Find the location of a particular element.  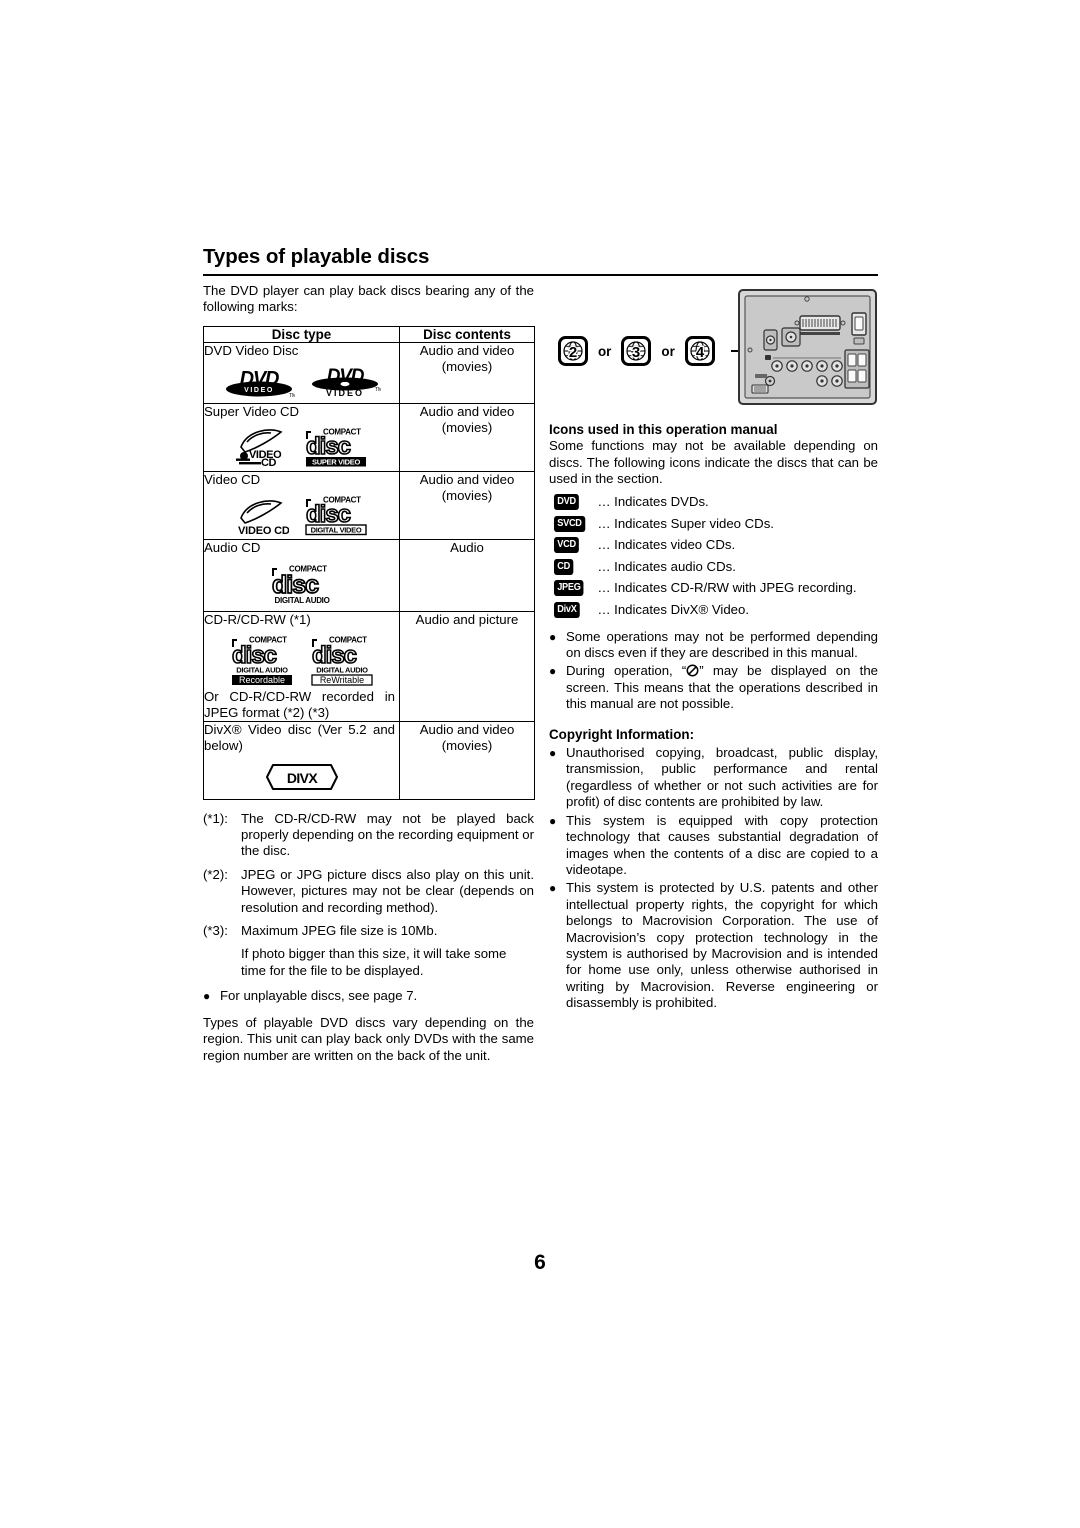

footnote-tag: (*1): is located at coordinates (215, 818).